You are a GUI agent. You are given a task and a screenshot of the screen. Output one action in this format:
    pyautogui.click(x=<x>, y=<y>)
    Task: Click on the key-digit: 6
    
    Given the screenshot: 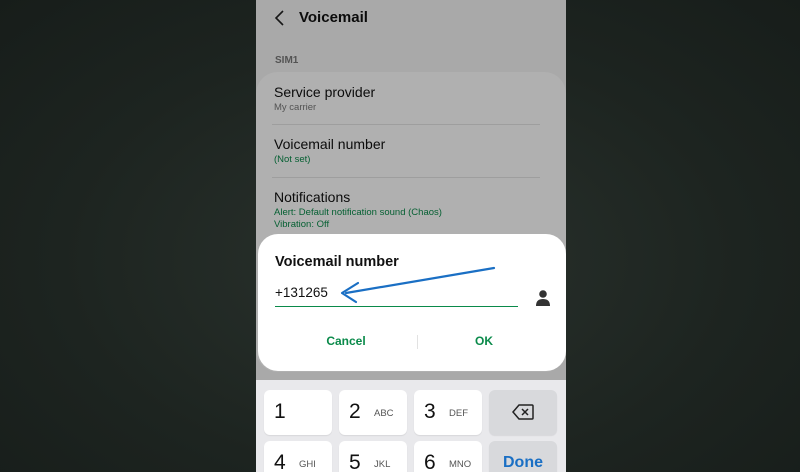 What is the action you would take?
    pyautogui.click(x=430, y=461)
    